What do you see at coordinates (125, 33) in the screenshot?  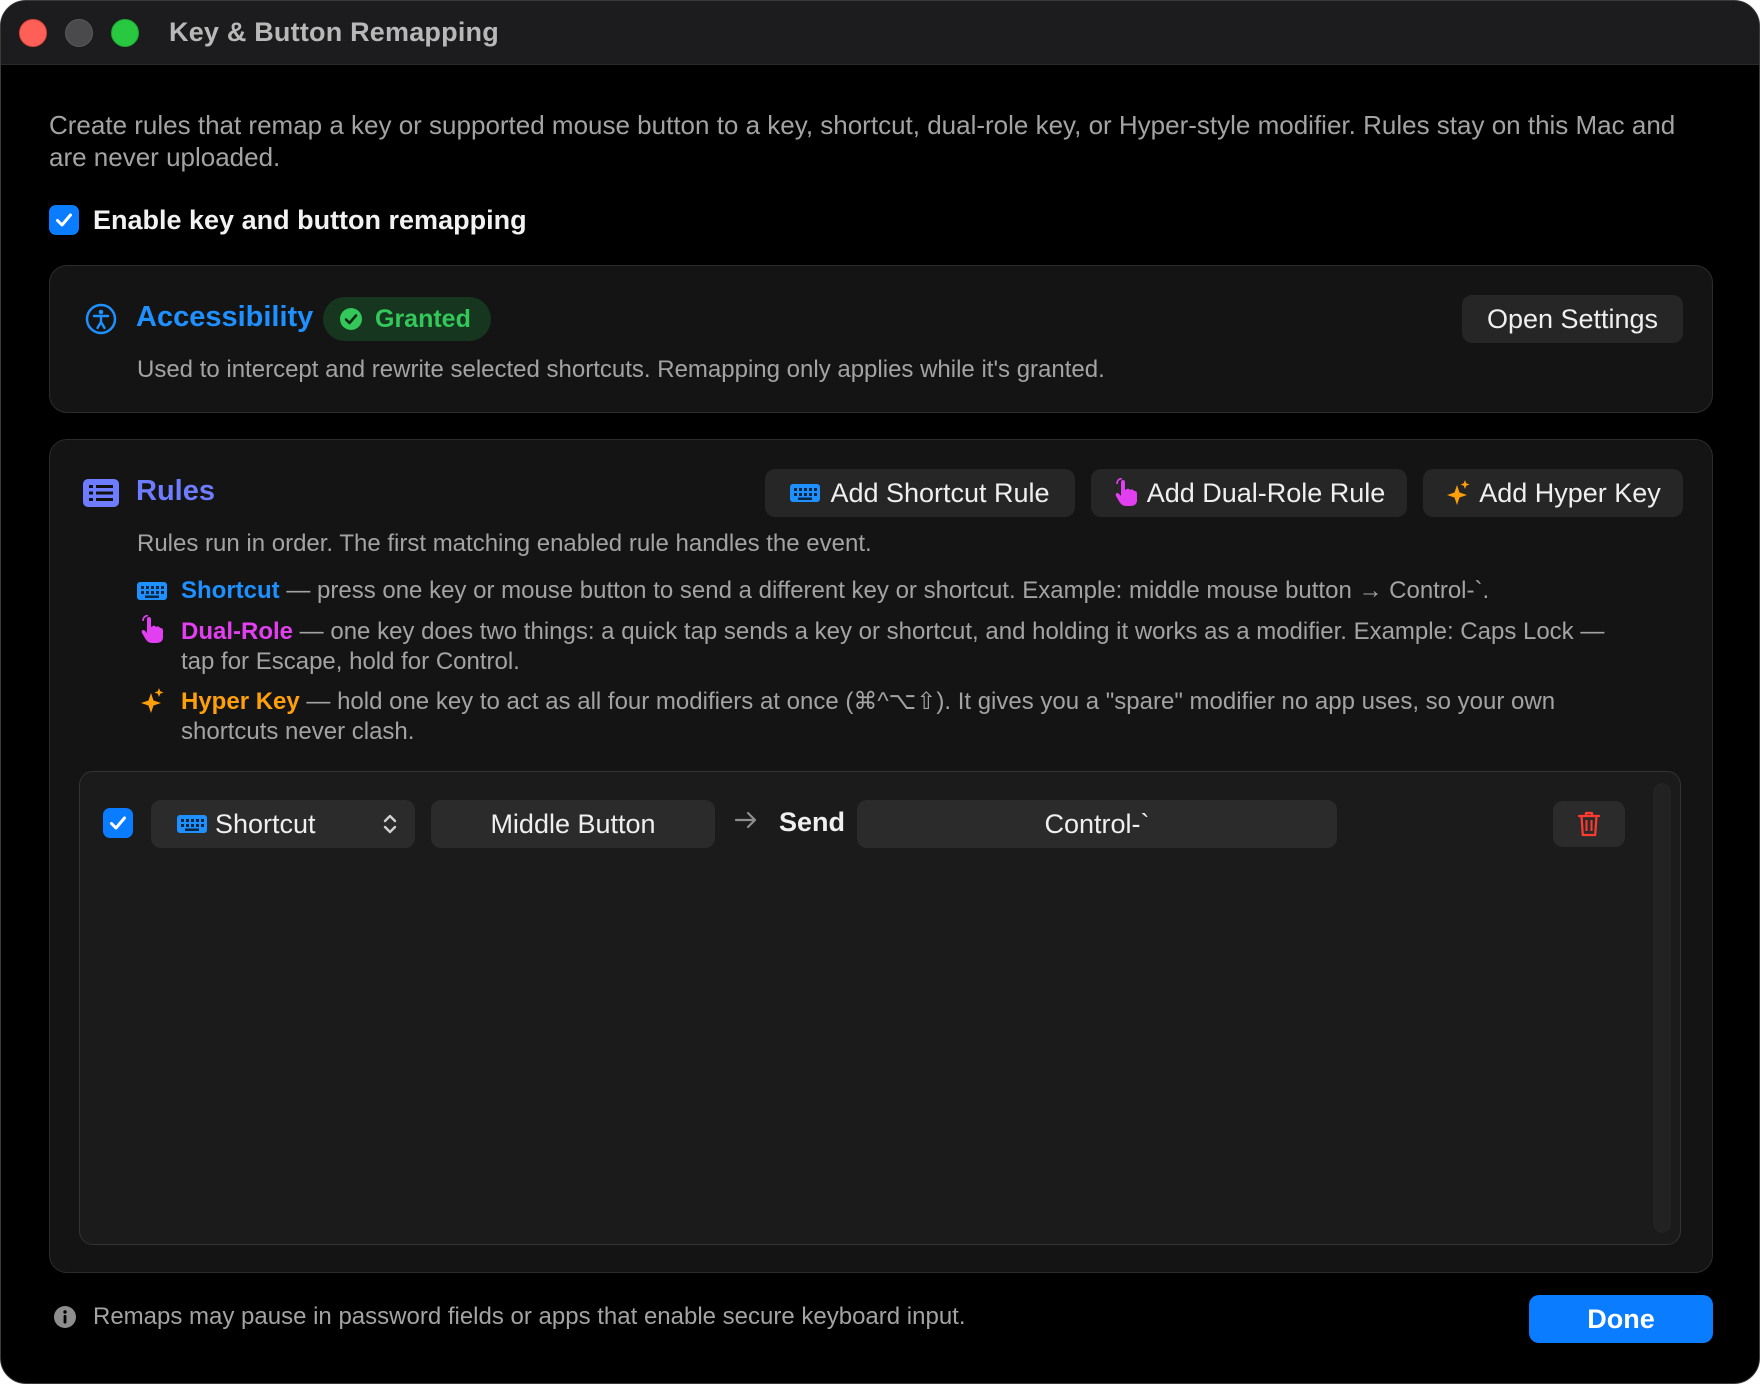 I see `zoom-window-button` at bounding box center [125, 33].